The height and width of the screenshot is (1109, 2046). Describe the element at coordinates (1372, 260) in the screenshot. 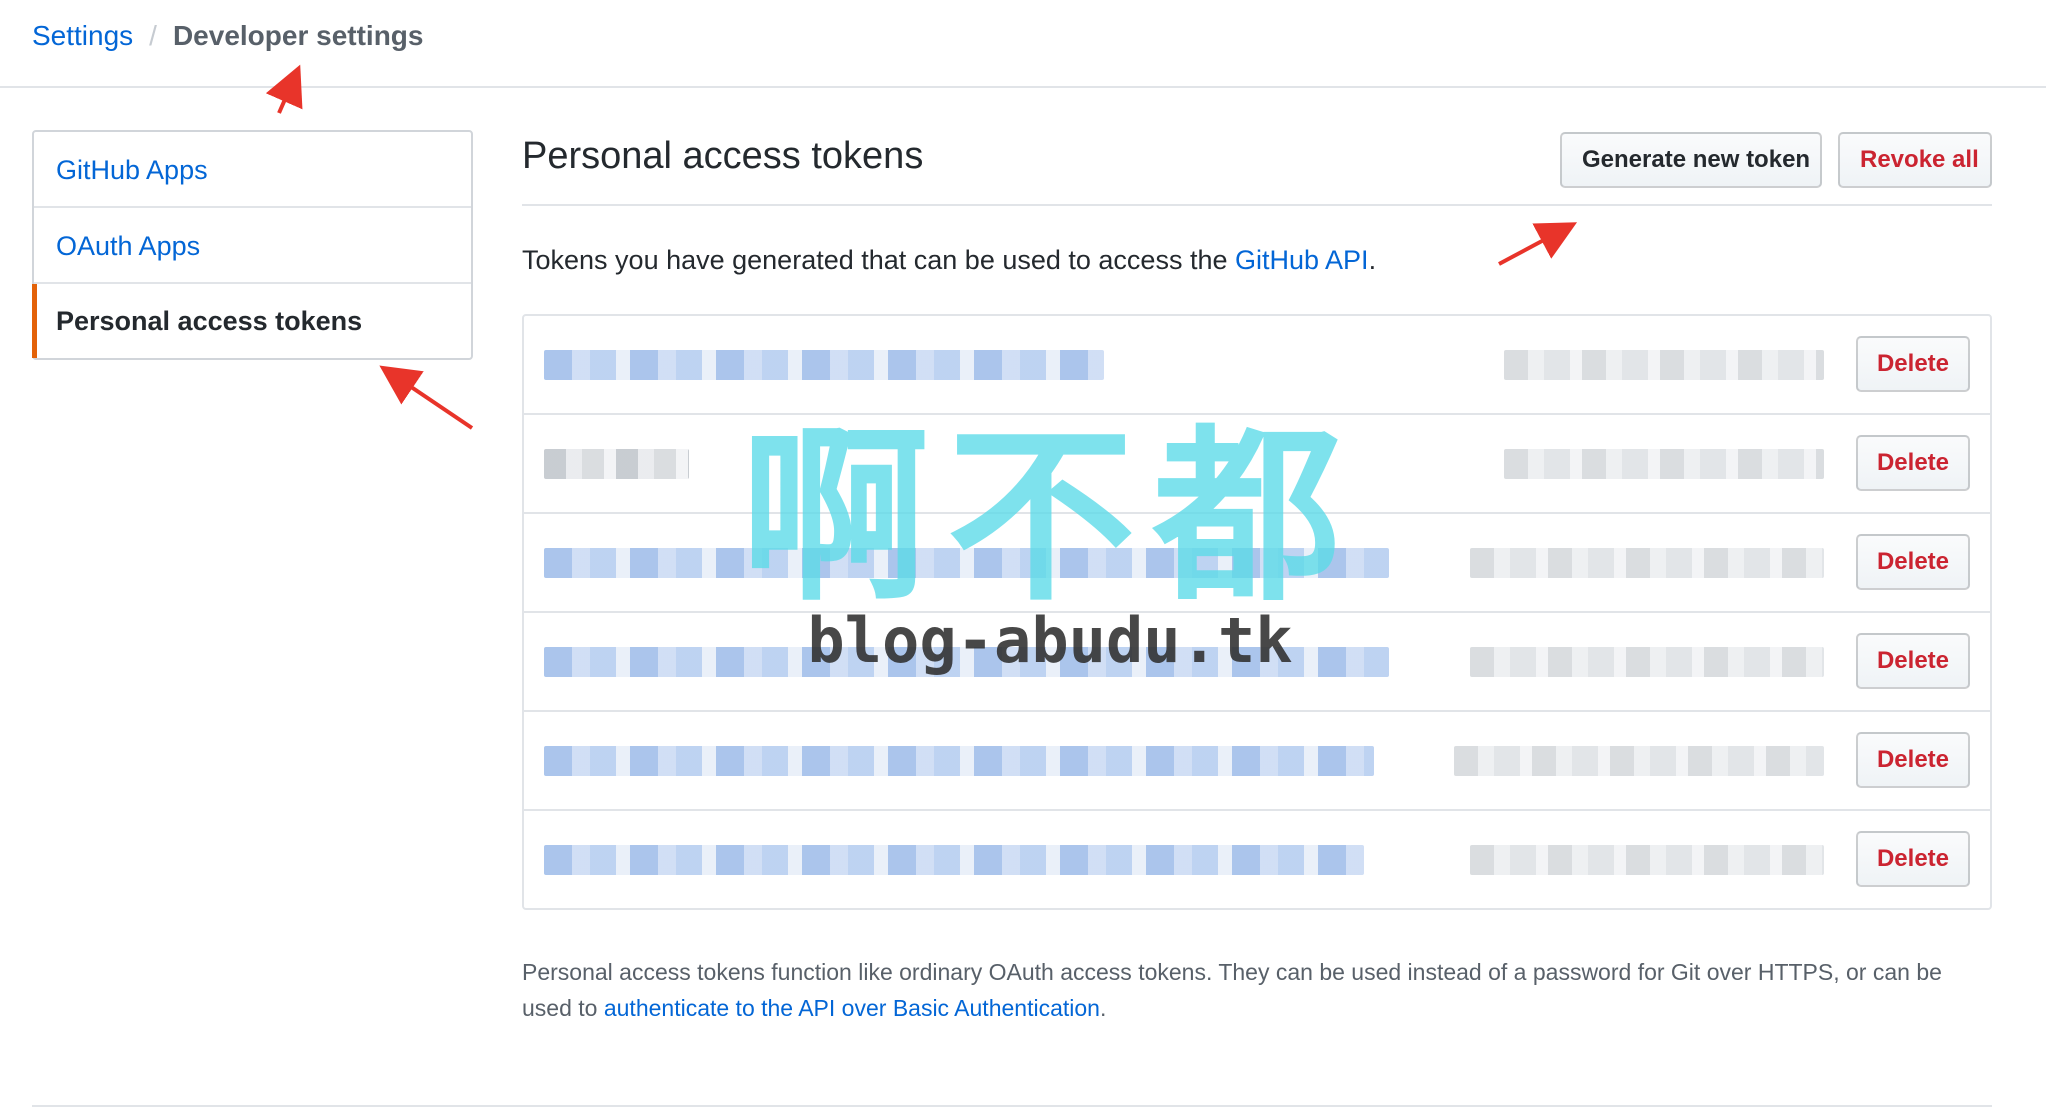

I see `intro-text-end: .` at that location.